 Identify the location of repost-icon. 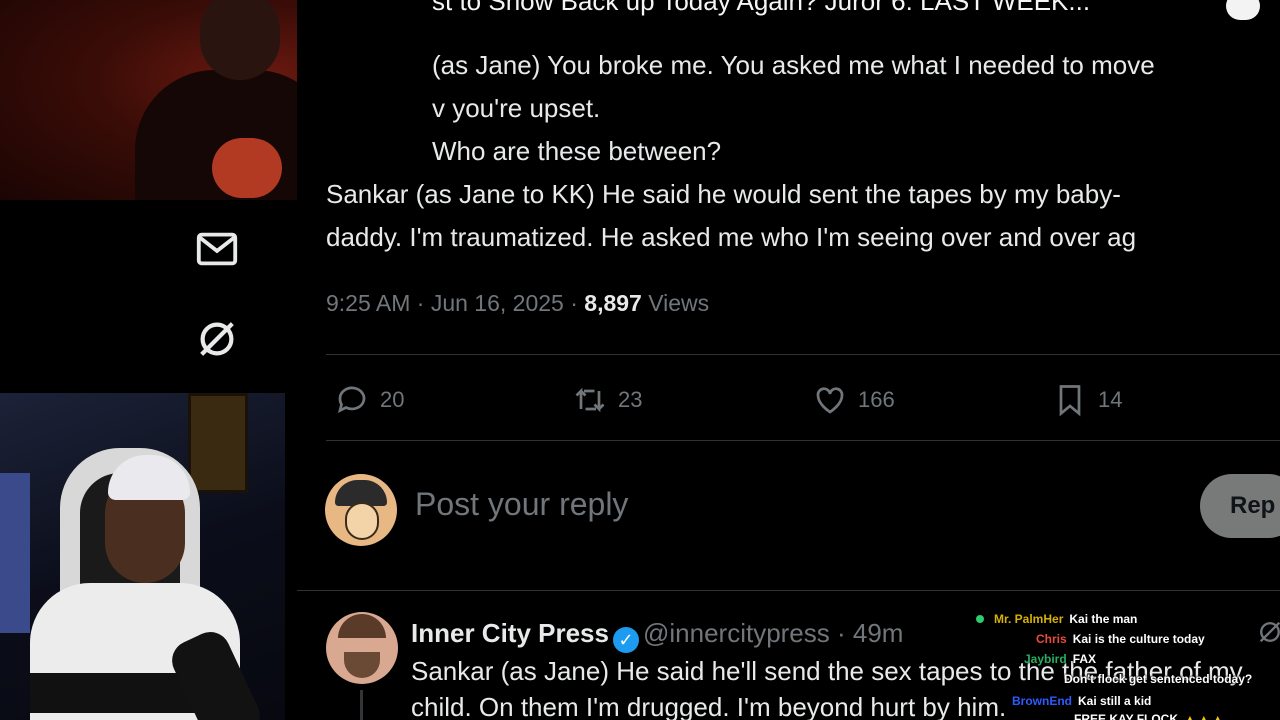
(590, 400).